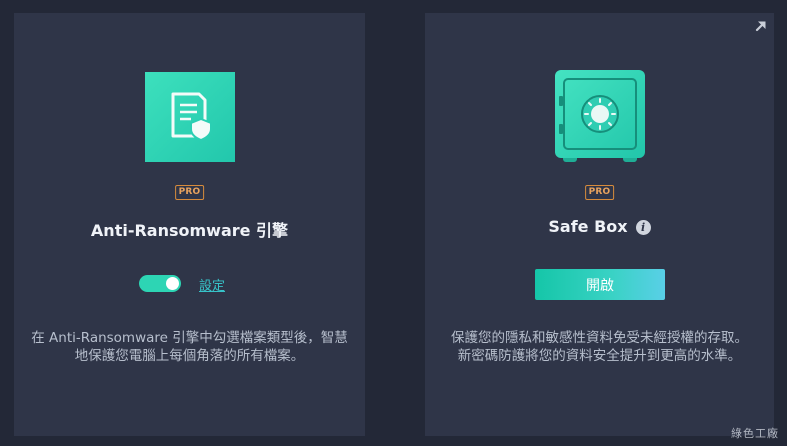 The image size is (787, 446). I want to click on anti-ransomware-title: Anti-Ransomware 引擎, so click(189, 230).